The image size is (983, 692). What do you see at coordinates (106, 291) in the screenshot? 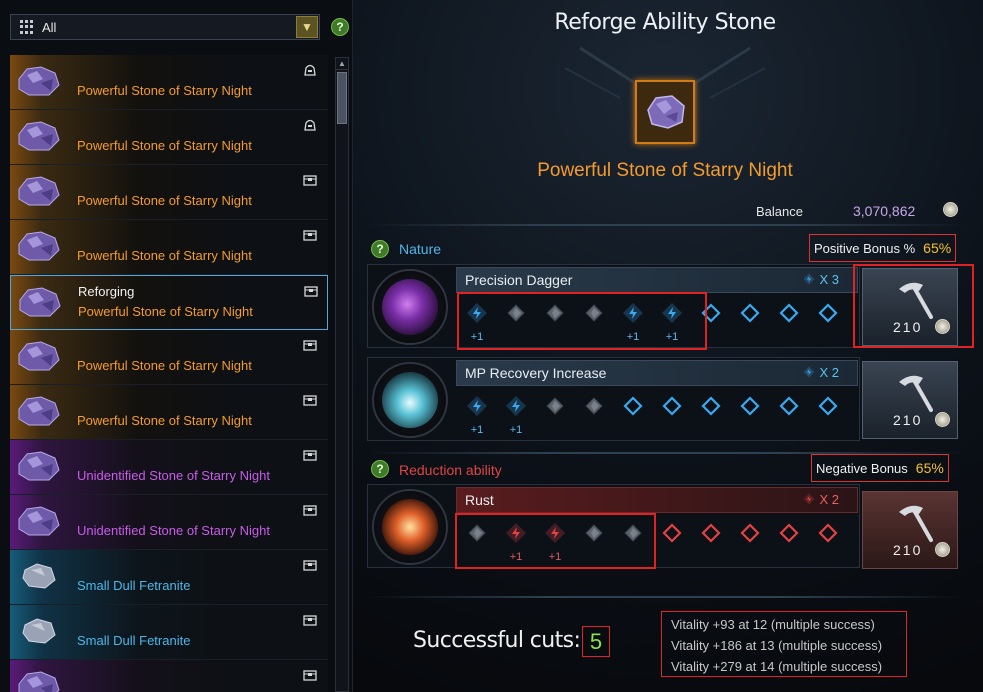
I see `status-tag: Reforging` at bounding box center [106, 291].